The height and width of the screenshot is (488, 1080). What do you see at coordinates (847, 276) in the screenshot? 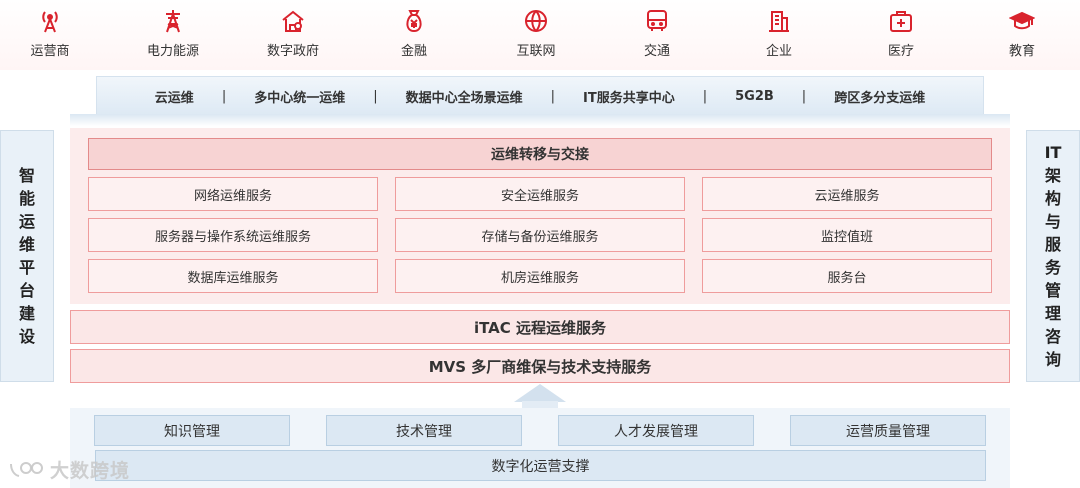
I see `service-box: 服务台` at bounding box center [847, 276].